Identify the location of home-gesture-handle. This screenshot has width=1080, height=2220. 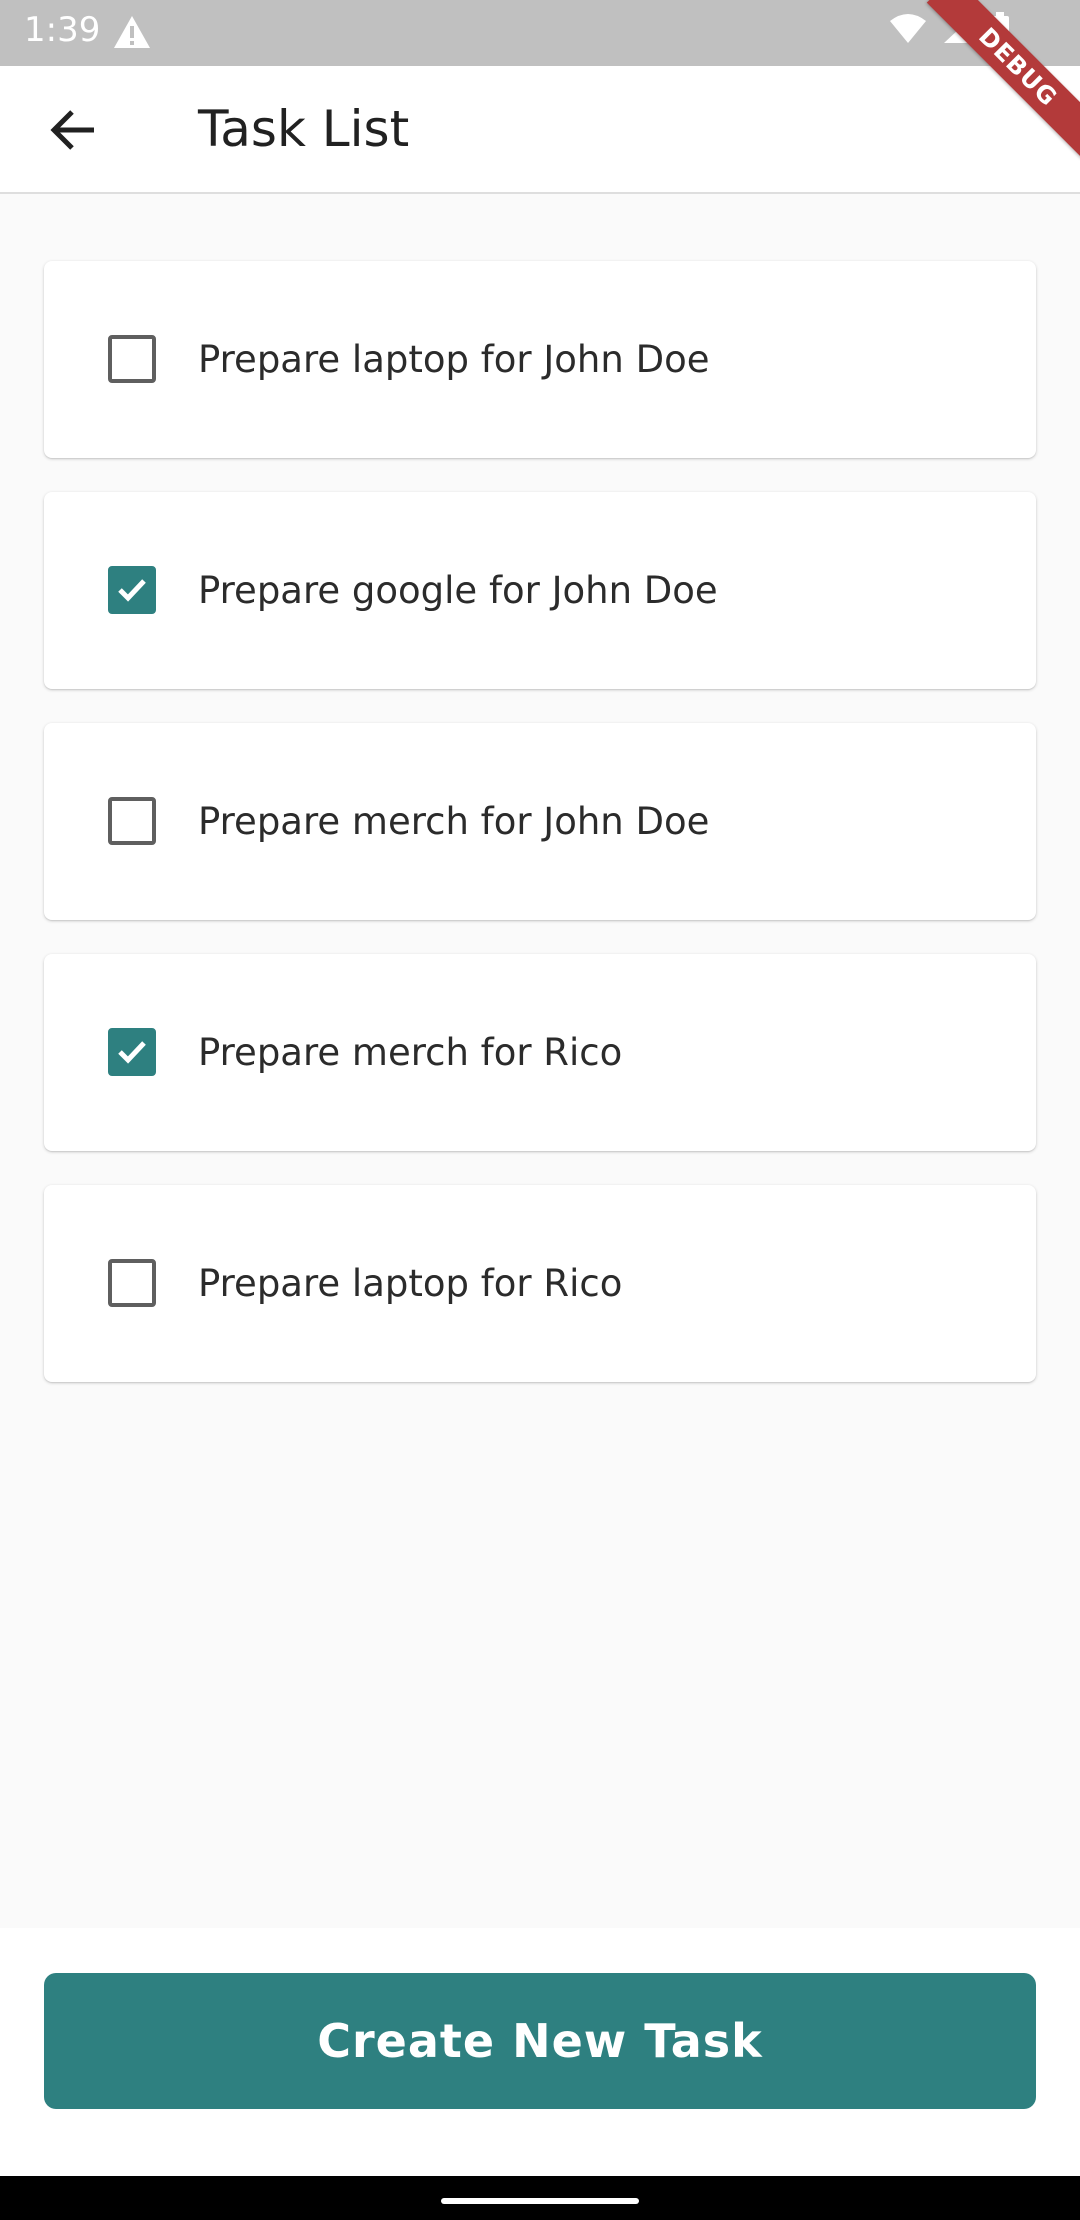
(540, 2201).